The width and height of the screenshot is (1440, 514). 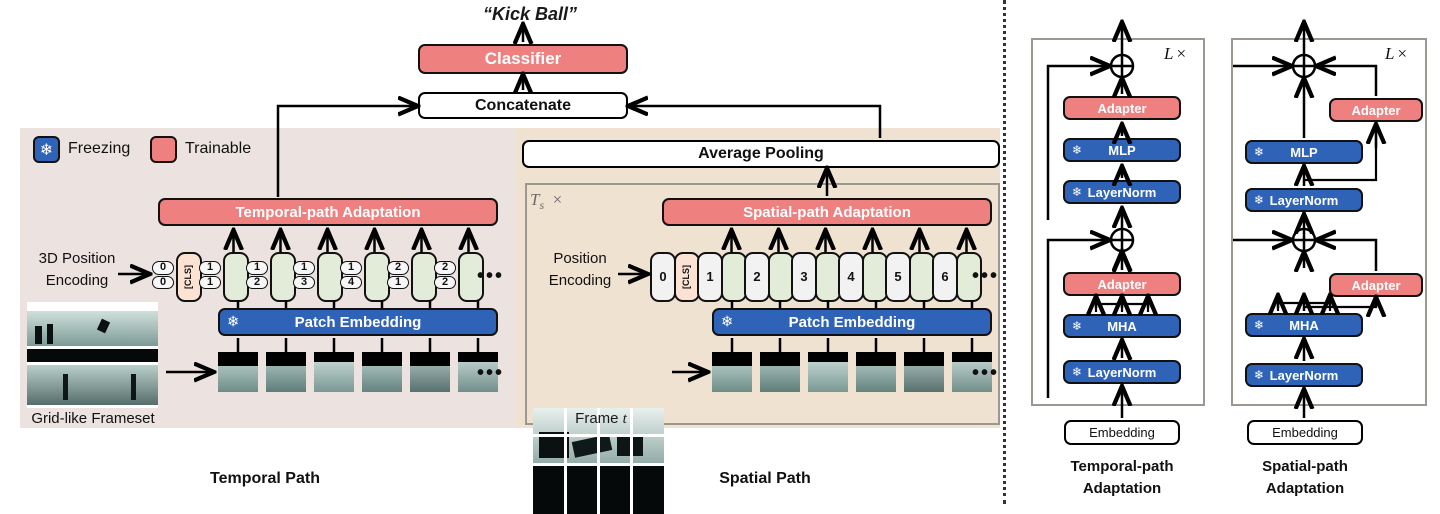 What do you see at coordinates (523, 105) in the screenshot?
I see `concatenate-block: Concatenate` at bounding box center [523, 105].